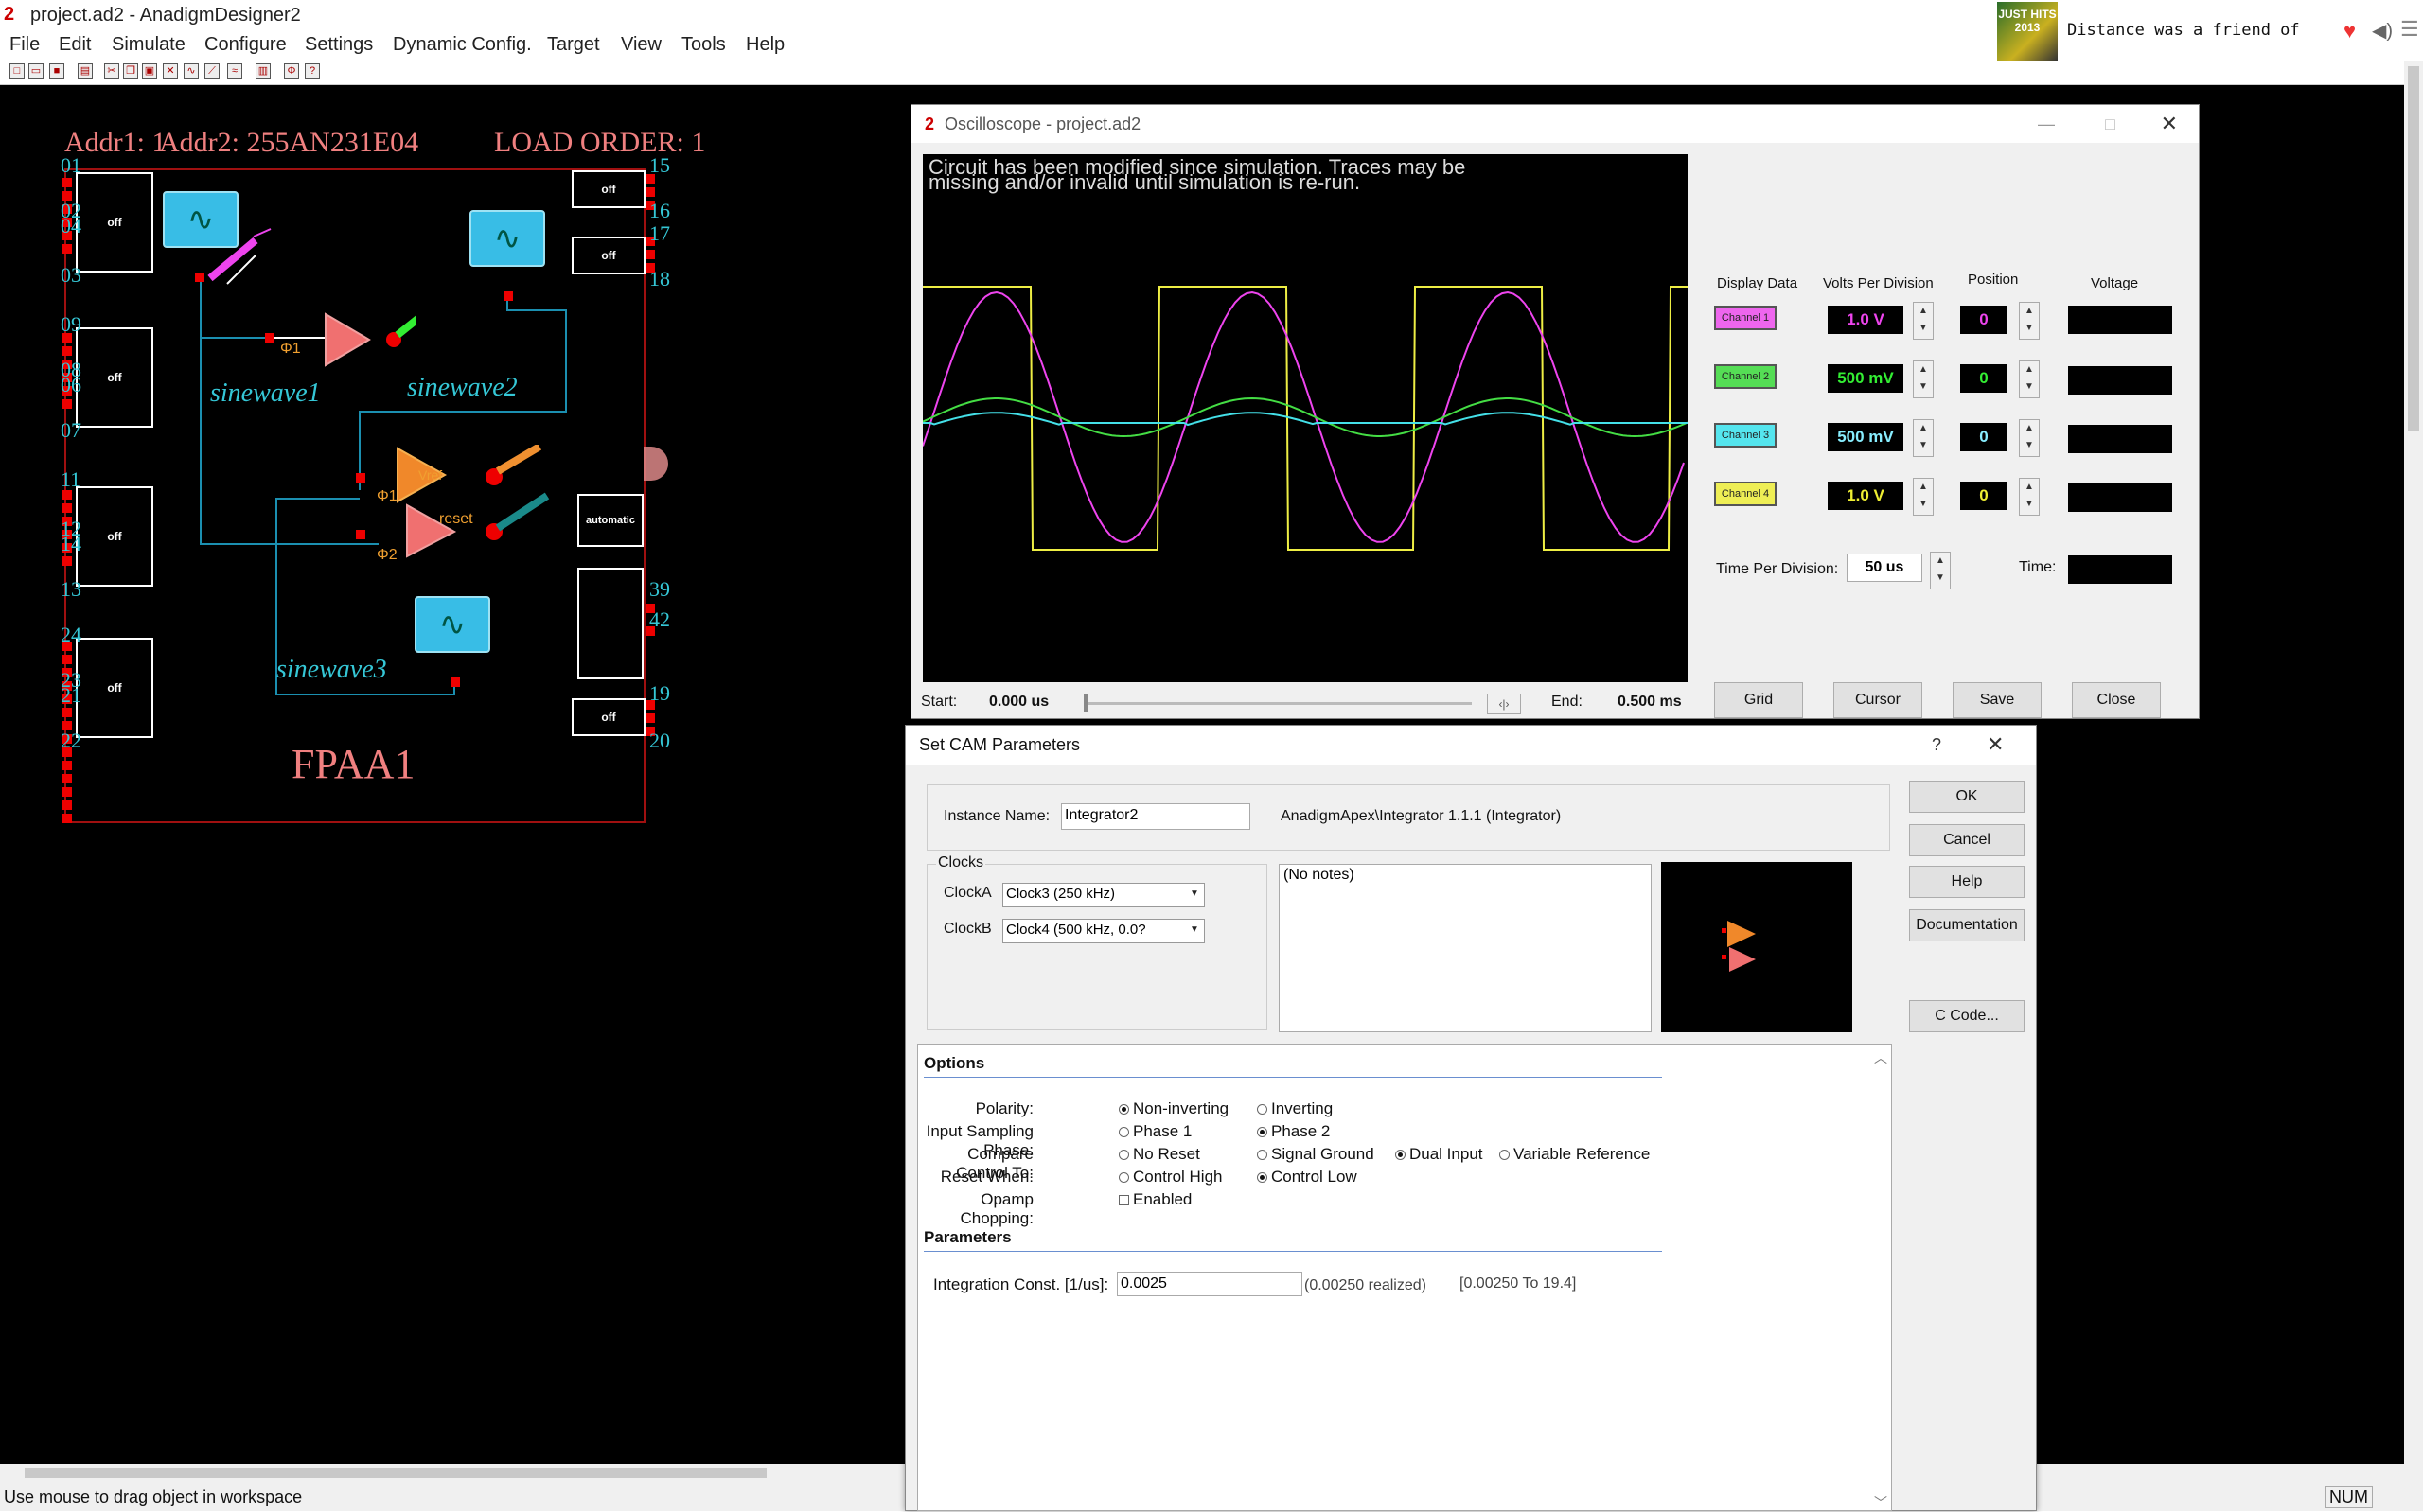 Image resolution: width=2423 pixels, height=1512 pixels. Describe the element at coordinates (1278, 703) in the screenshot. I see `time-slider-track` at that location.